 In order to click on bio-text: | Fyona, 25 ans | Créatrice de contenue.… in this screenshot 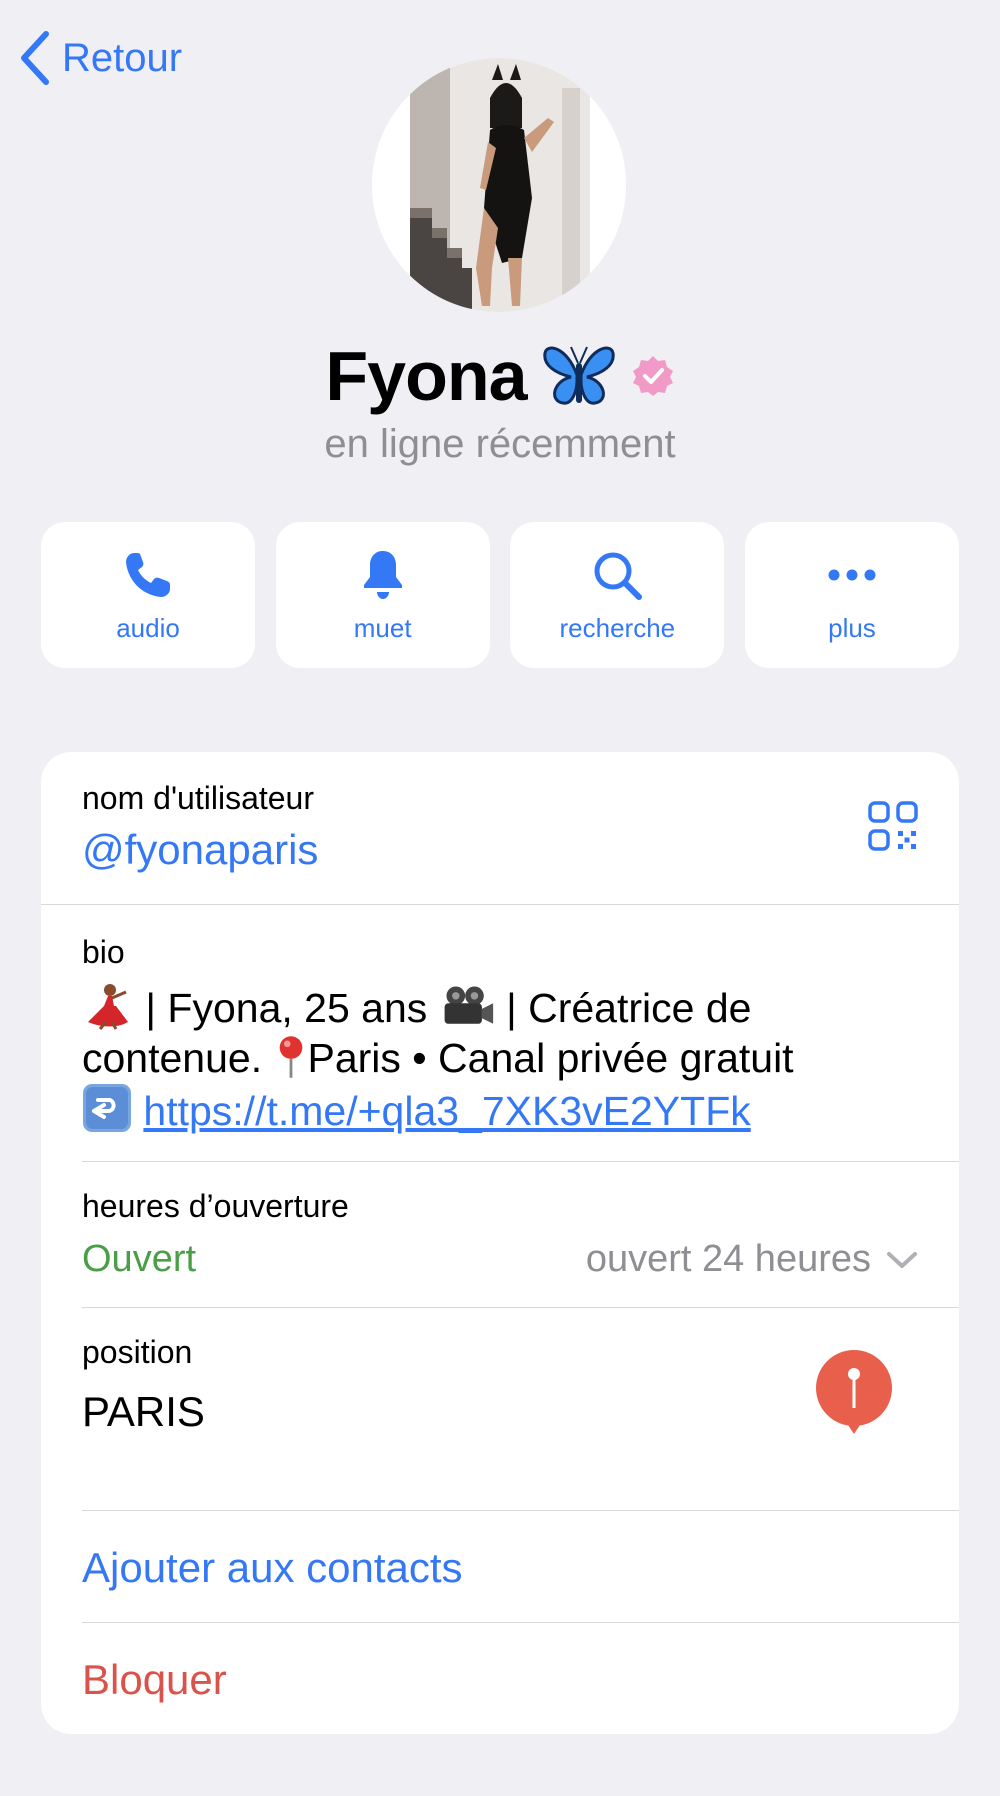, I will do `click(502, 1059)`.